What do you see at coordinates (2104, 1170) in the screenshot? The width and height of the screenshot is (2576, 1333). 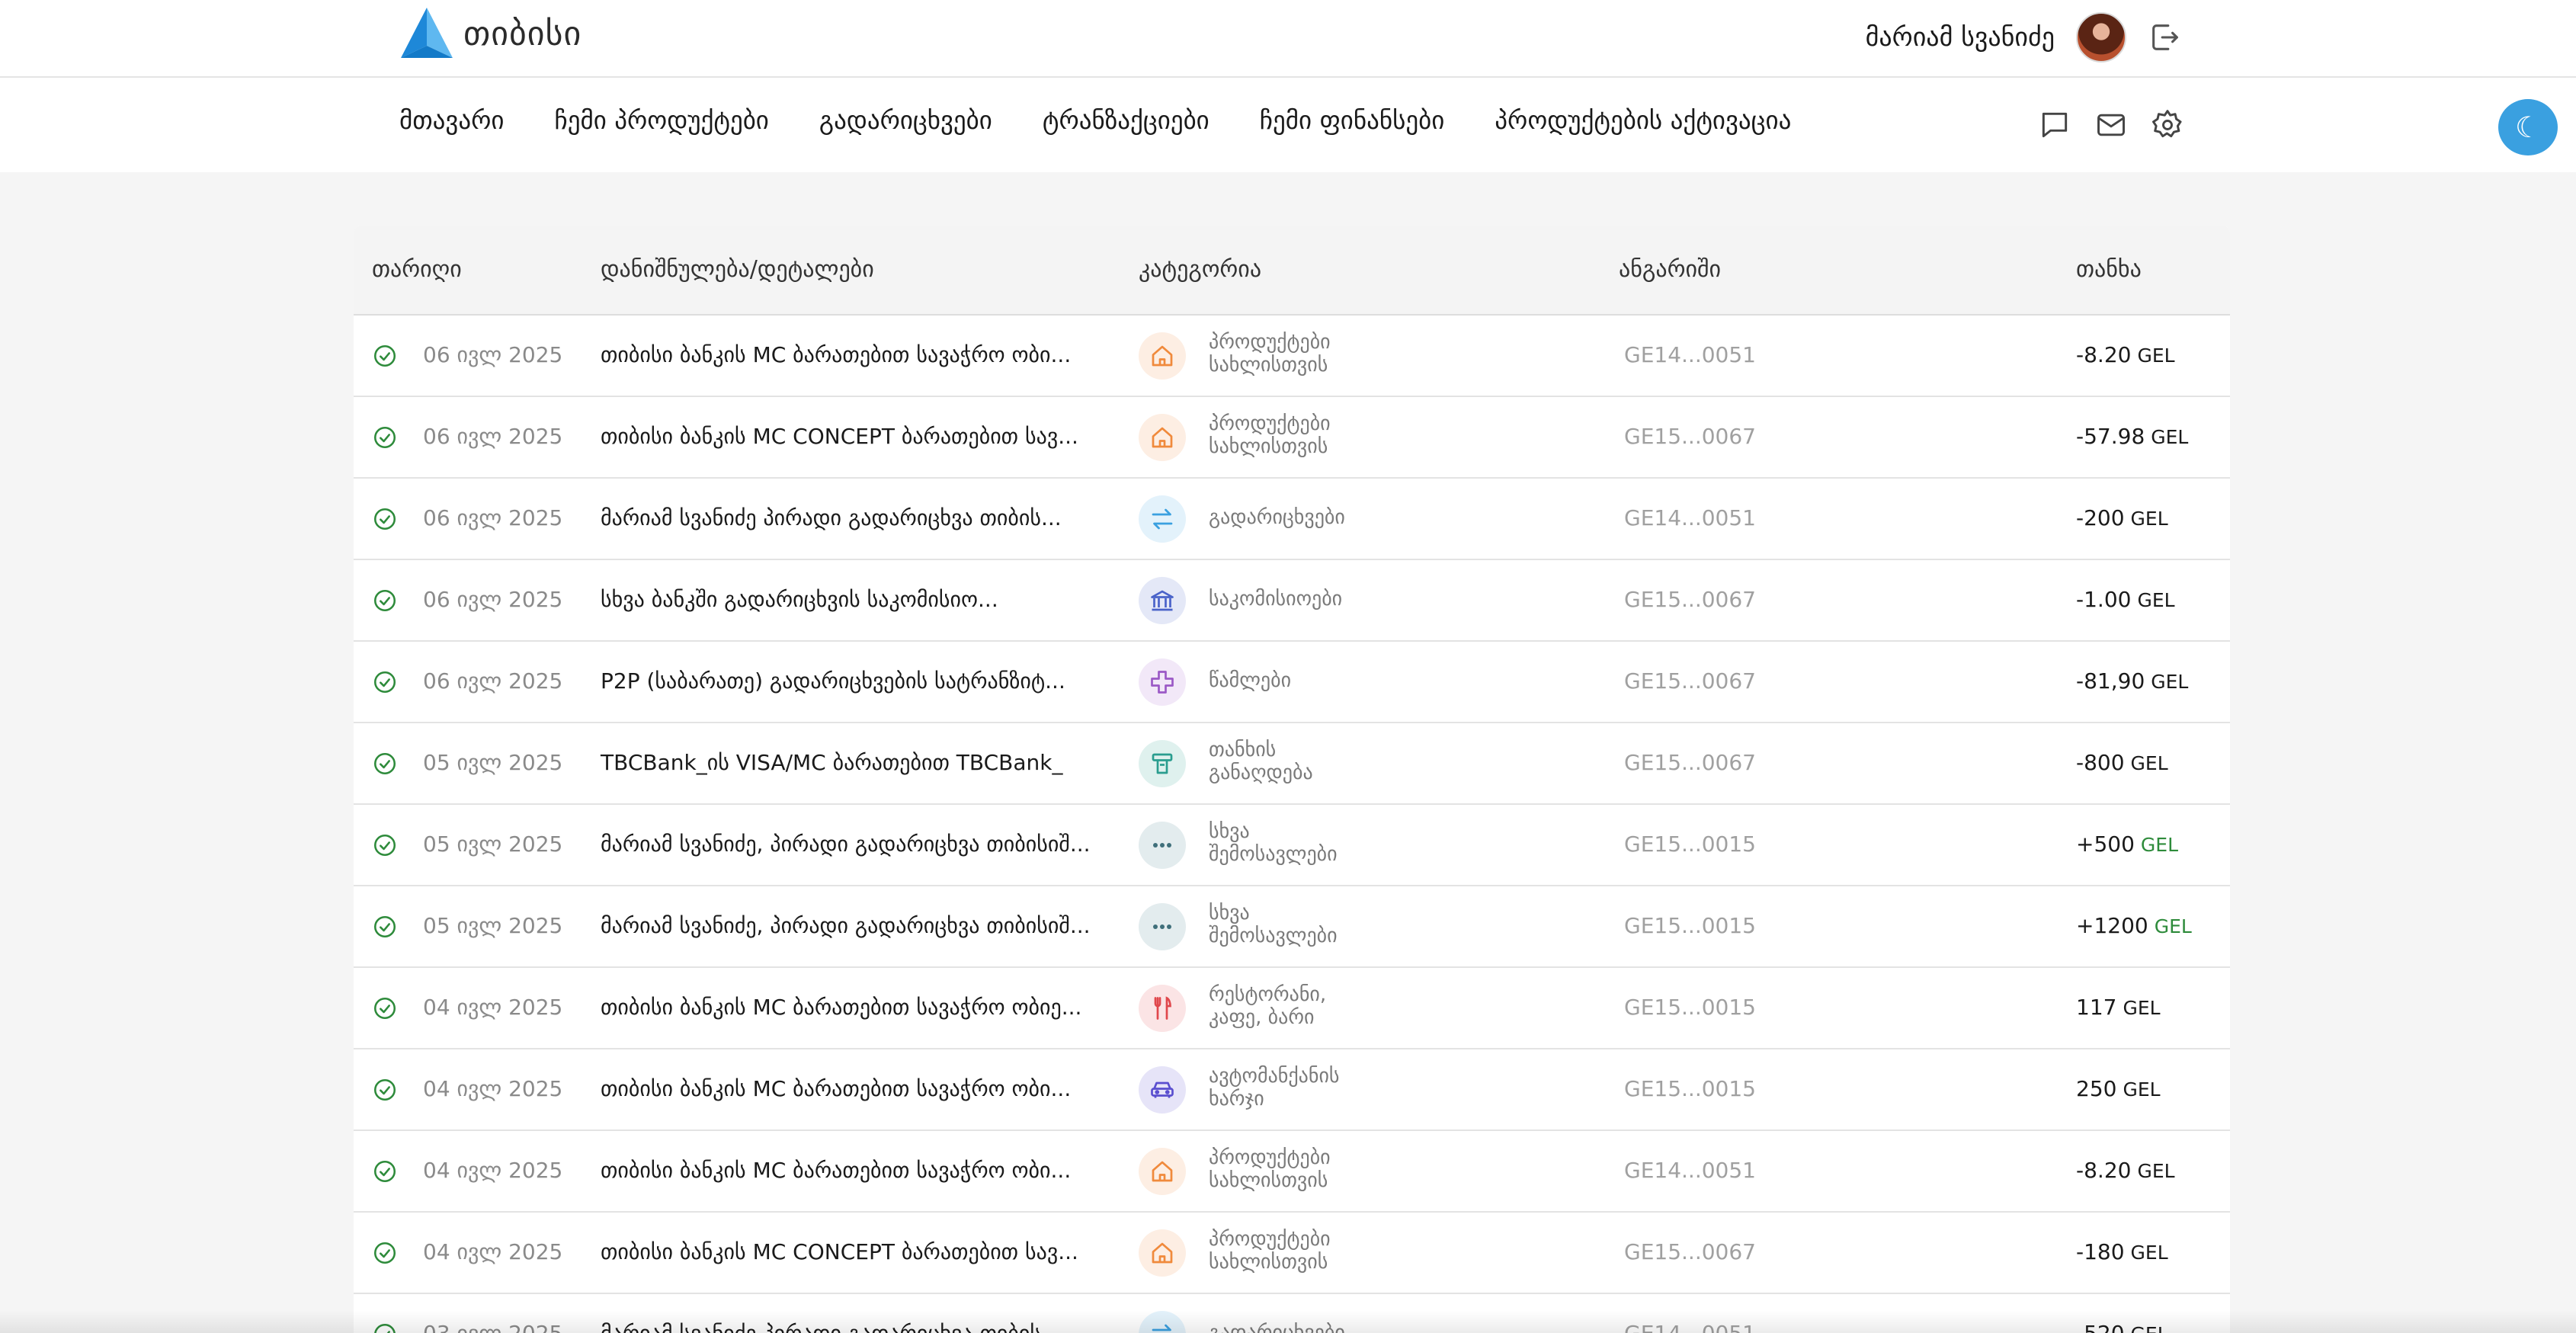 I see `amount-value: -8.20` at bounding box center [2104, 1170].